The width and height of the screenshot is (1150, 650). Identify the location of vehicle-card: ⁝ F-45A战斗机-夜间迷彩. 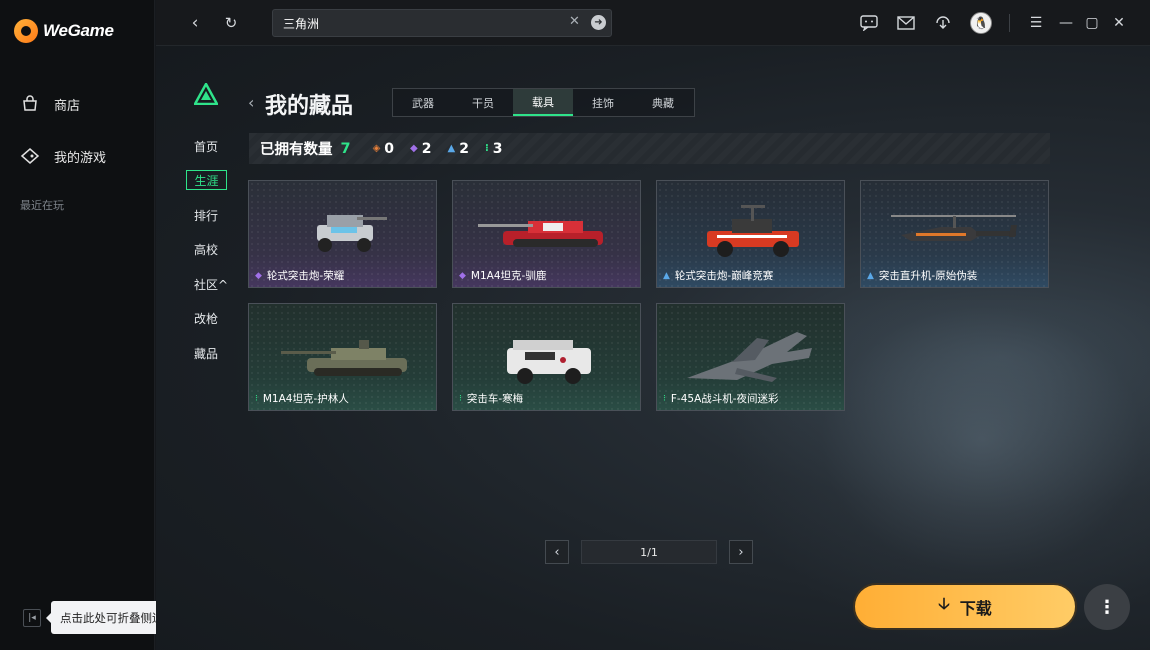
(750, 357).